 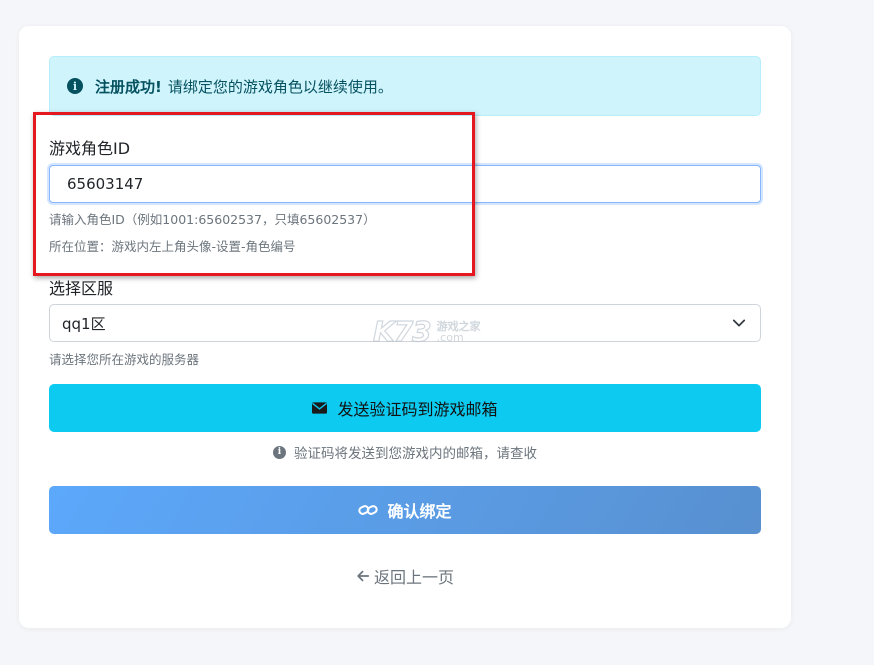 I want to click on back-link: 返回上一页, so click(x=405, y=576).